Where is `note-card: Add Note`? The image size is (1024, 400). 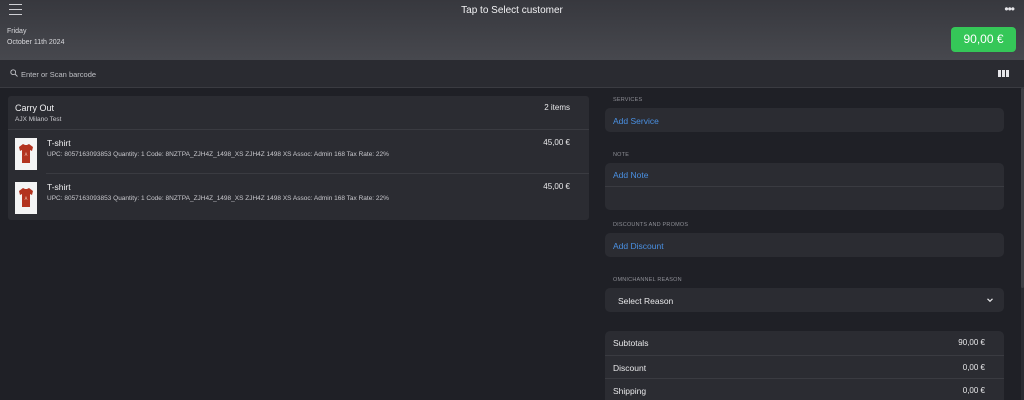 note-card: Add Note is located at coordinates (804, 186).